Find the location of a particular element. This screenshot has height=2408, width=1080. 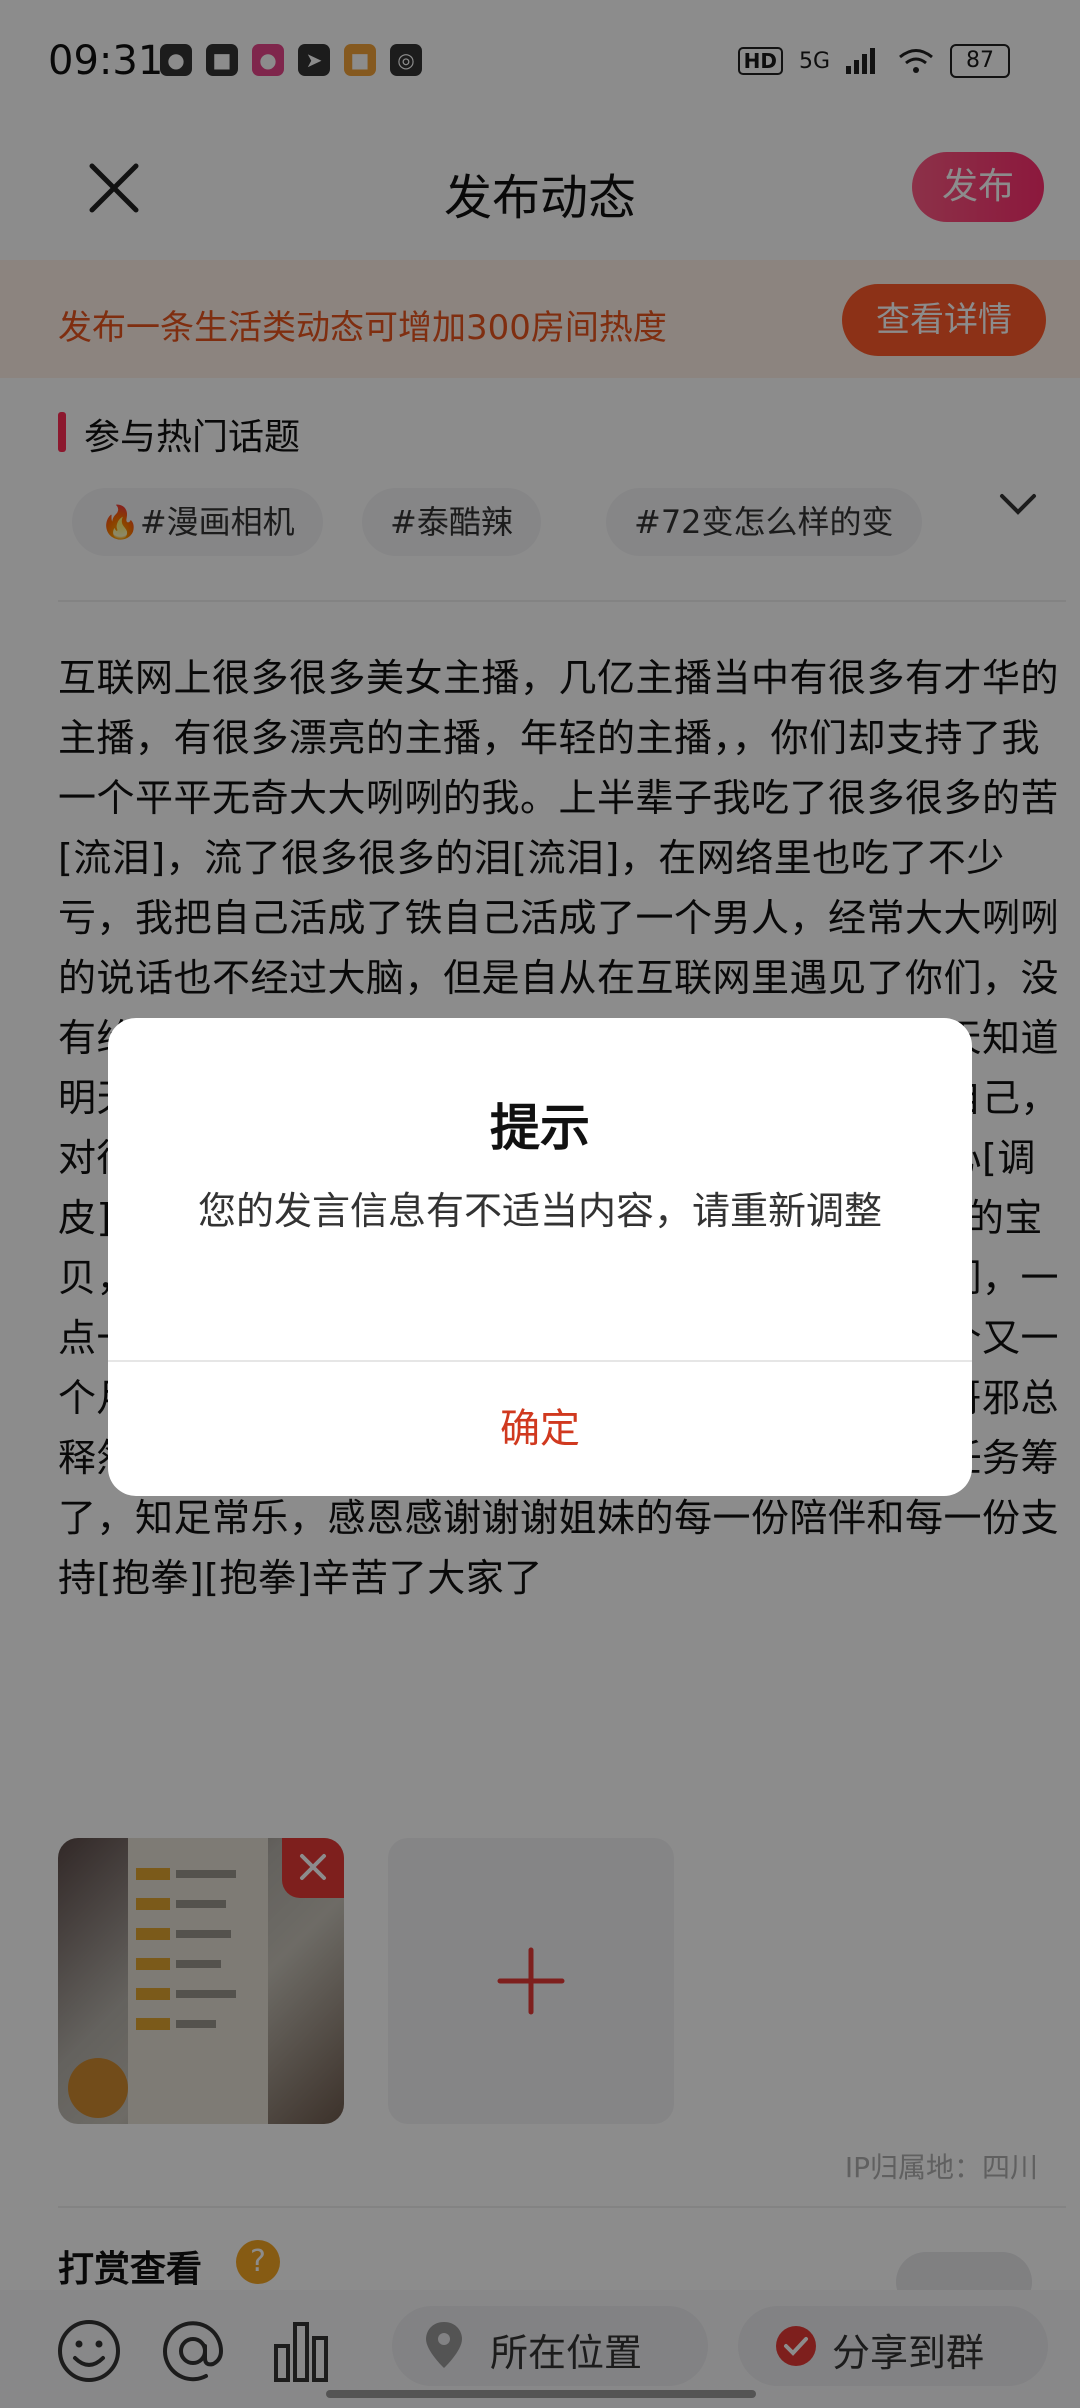

confirm-button: 确定 is located at coordinates (540, 1429).